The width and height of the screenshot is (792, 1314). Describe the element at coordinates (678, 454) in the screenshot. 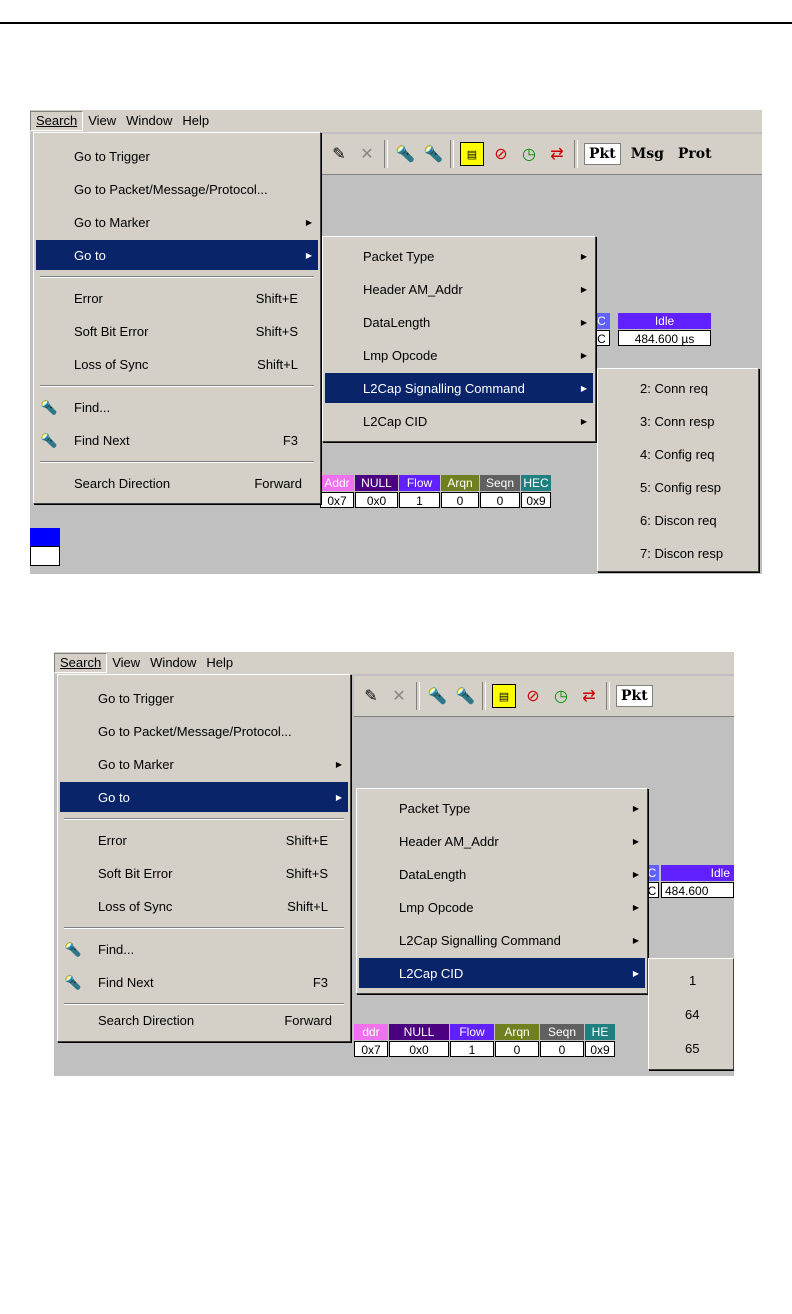

I see `menu-item-config-req: 4: Config req` at that location.